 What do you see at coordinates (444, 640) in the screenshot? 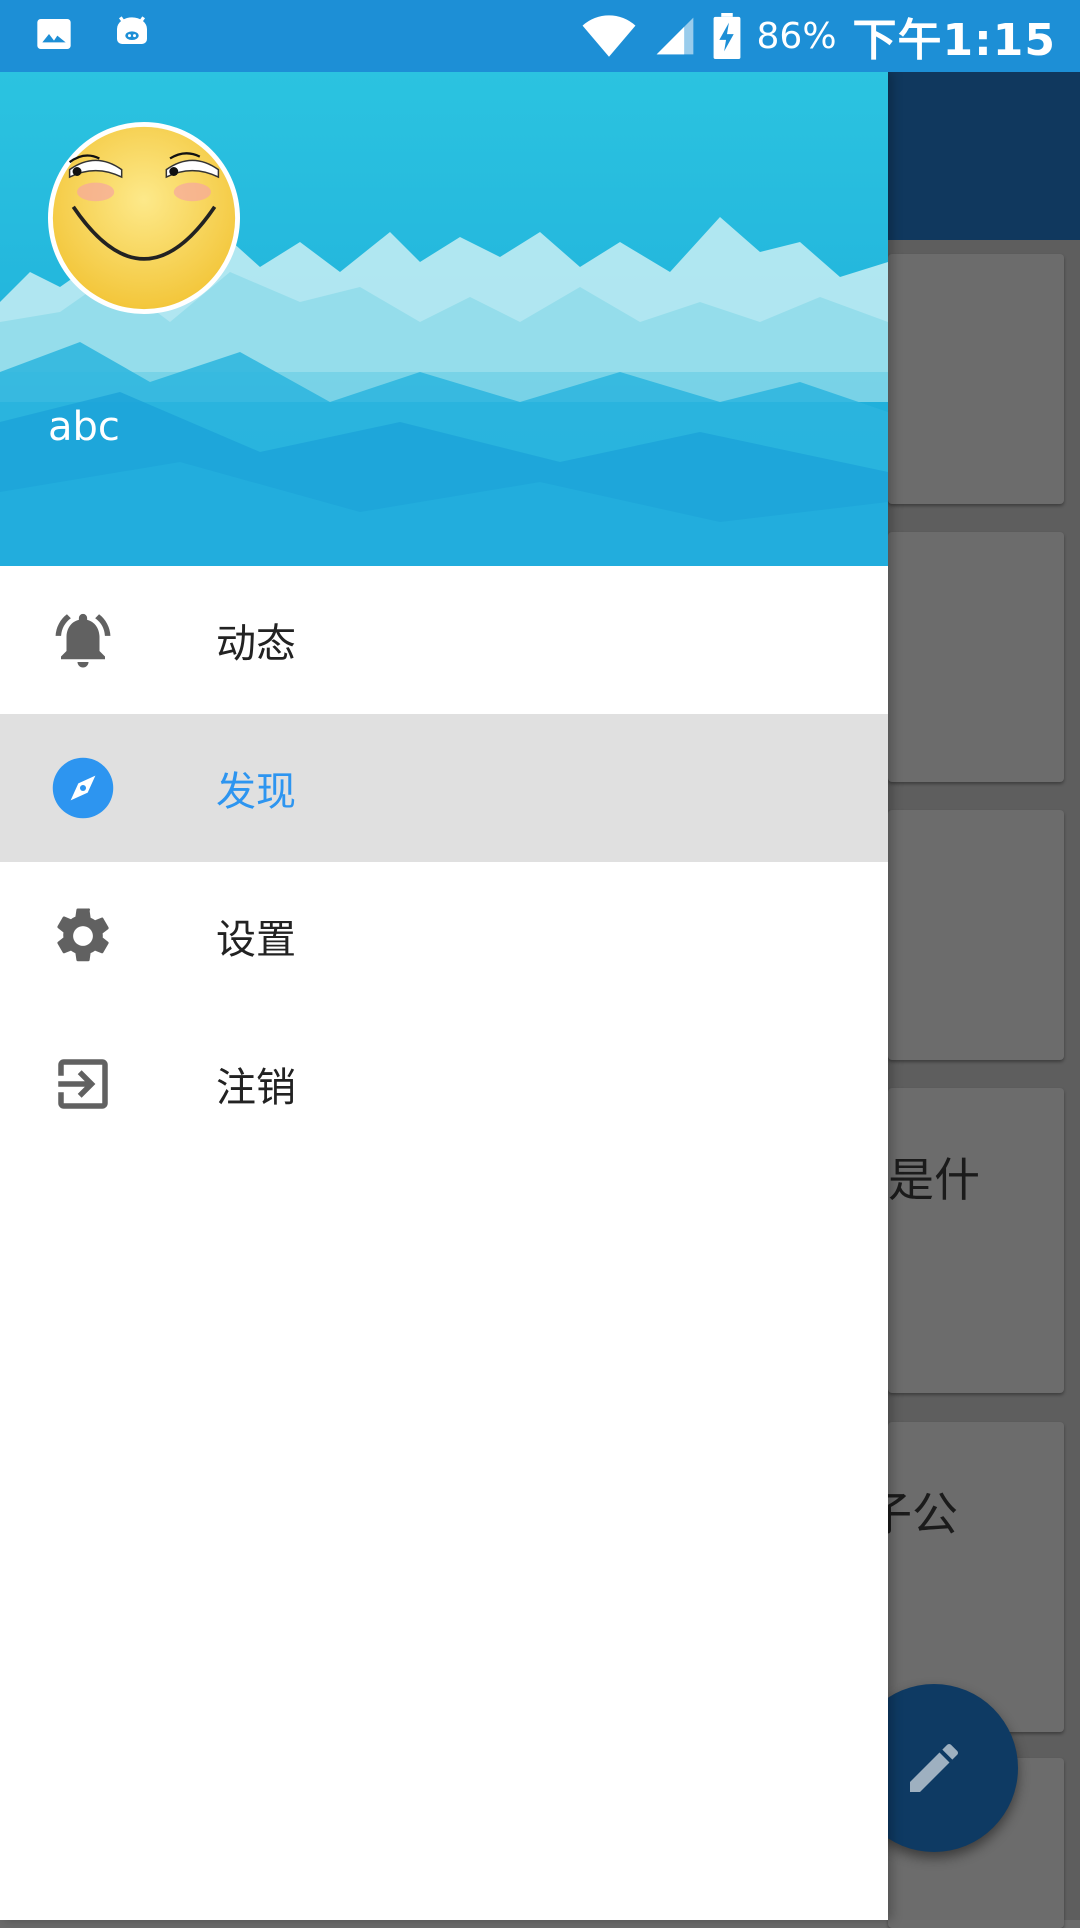
I see `menu-item-dynamic: 动态` at bounding box center [444, 640].